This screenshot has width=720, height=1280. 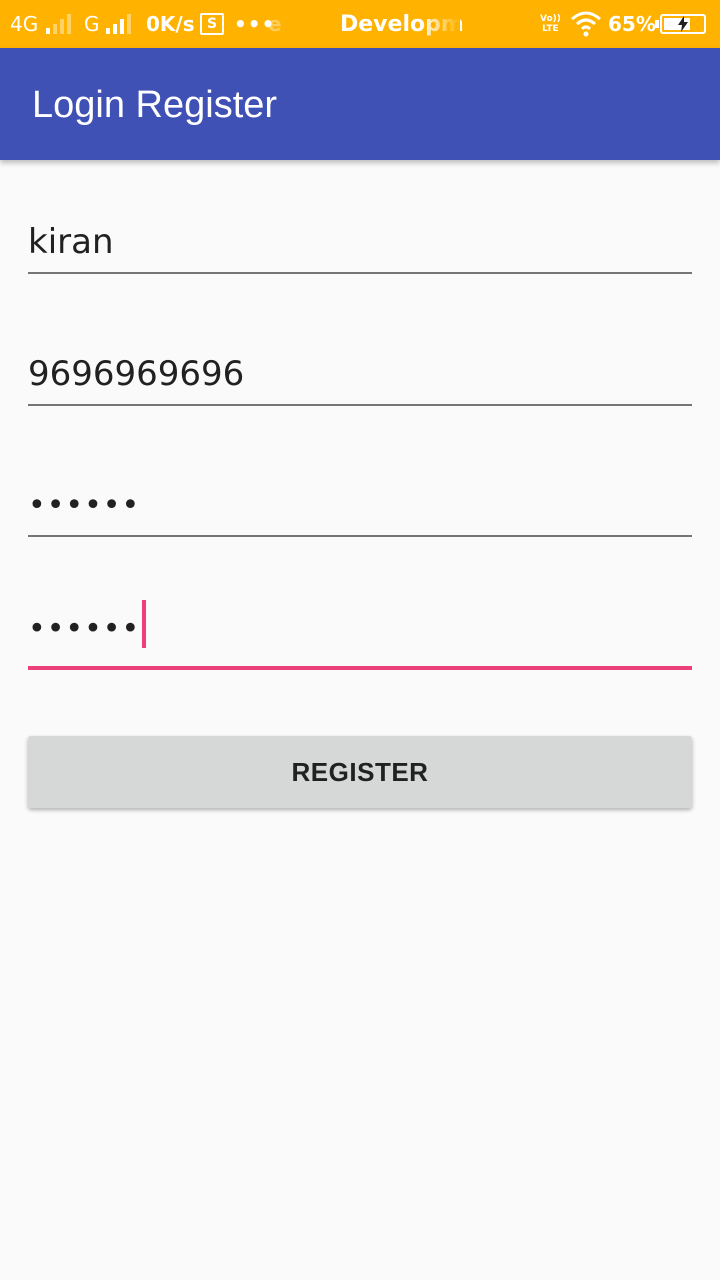 What do you see at coordinates (144, 624) in the screenshot?
I see `text-cursor` at bounding box center [144, 624].